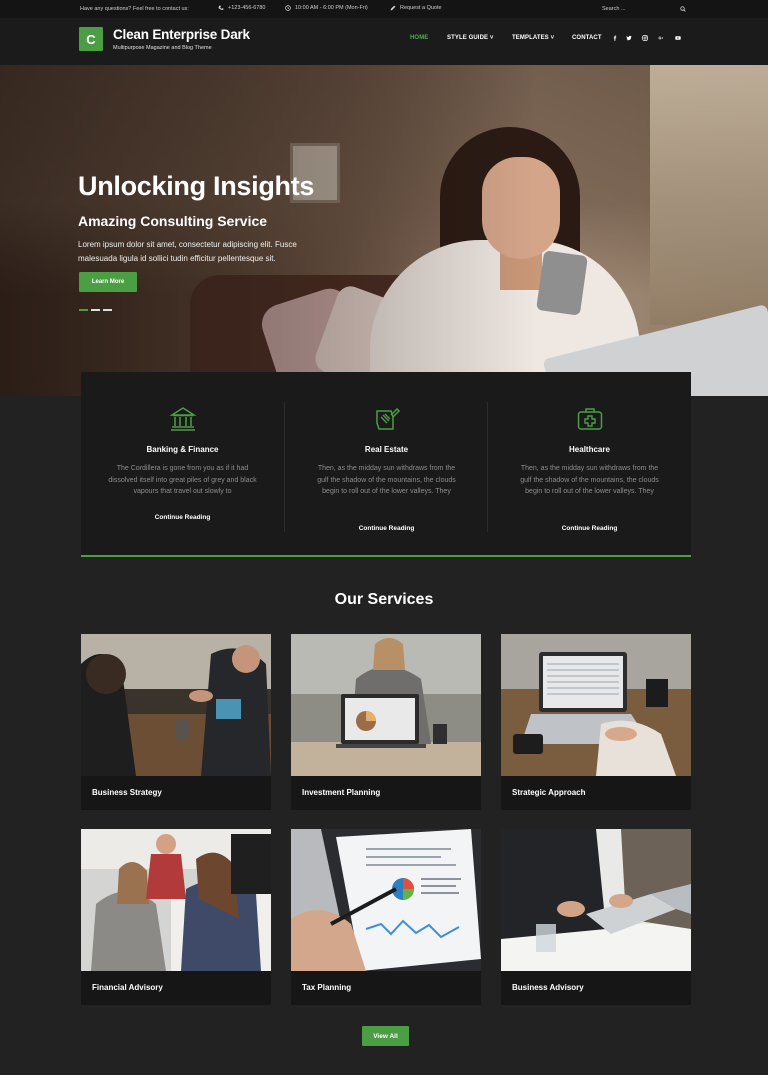 Image resolution: width=768 pixels, height=1075 pixels. I want to click on feature-title: Healthcare, so click(589, 449).